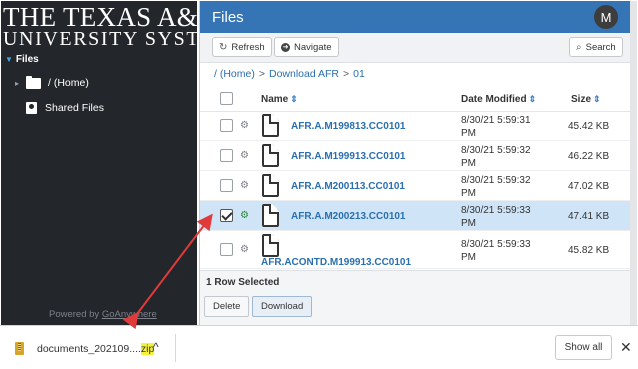 This screenshot has width=638, height=369. Describe the element at coordinates (600, 47) in the screenshot. I see `search-label: Search` at that location.